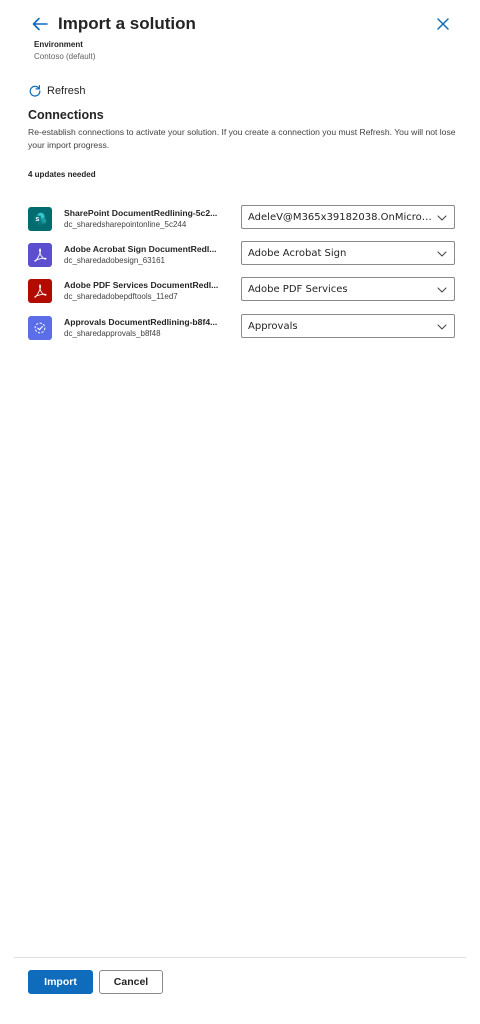 The image size is (480, 1024). I want to click on connection-dropdown-adobe-pdf: Adobe PDF Services, so click(348, 289).